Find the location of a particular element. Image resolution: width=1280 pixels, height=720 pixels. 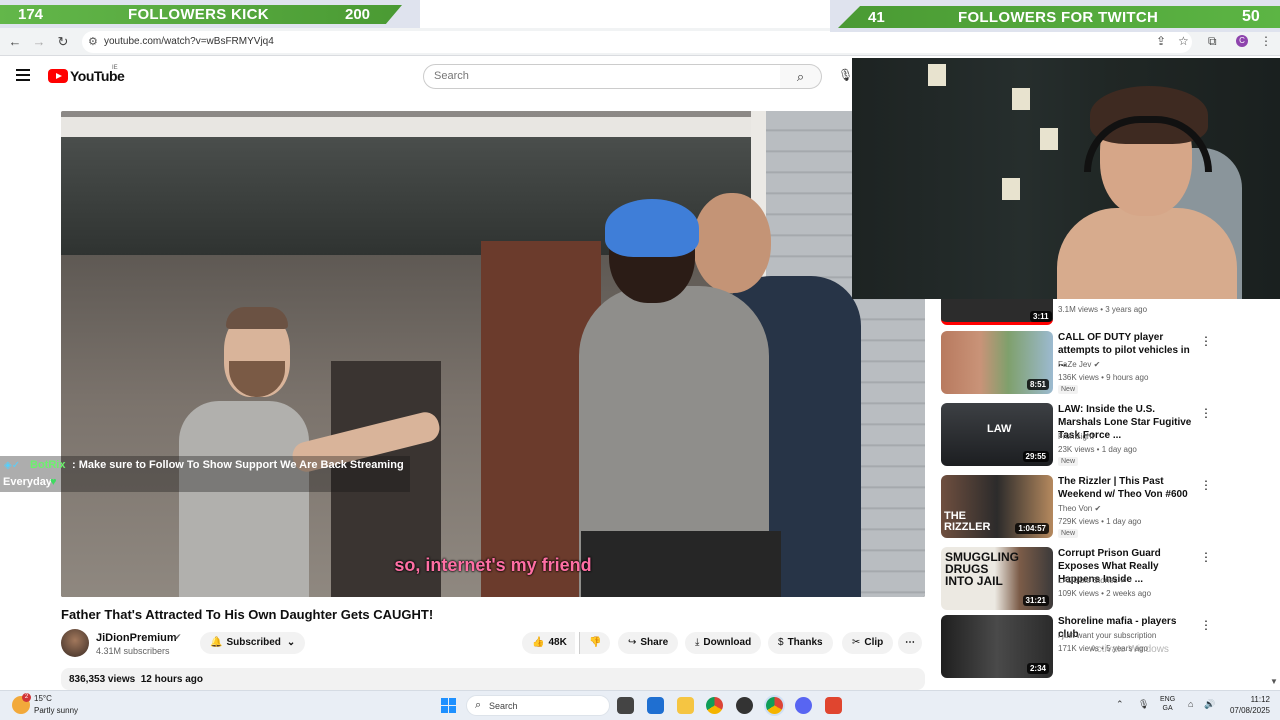

network-icon: ⌂ is located at coordinates (1190, 704).